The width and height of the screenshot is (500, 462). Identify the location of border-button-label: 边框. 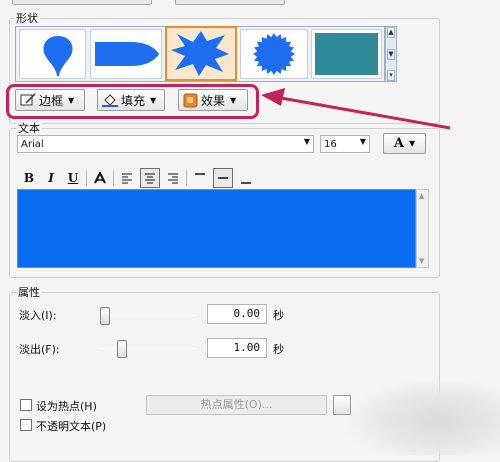
(51, 100).